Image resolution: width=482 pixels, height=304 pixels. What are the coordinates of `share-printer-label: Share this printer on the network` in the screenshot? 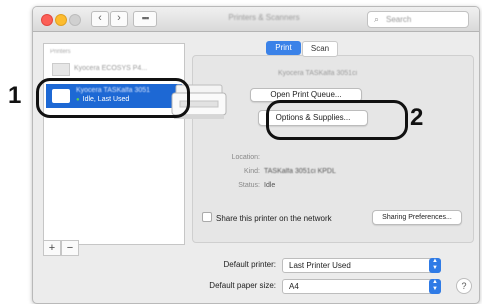 It's located at (274, 218).